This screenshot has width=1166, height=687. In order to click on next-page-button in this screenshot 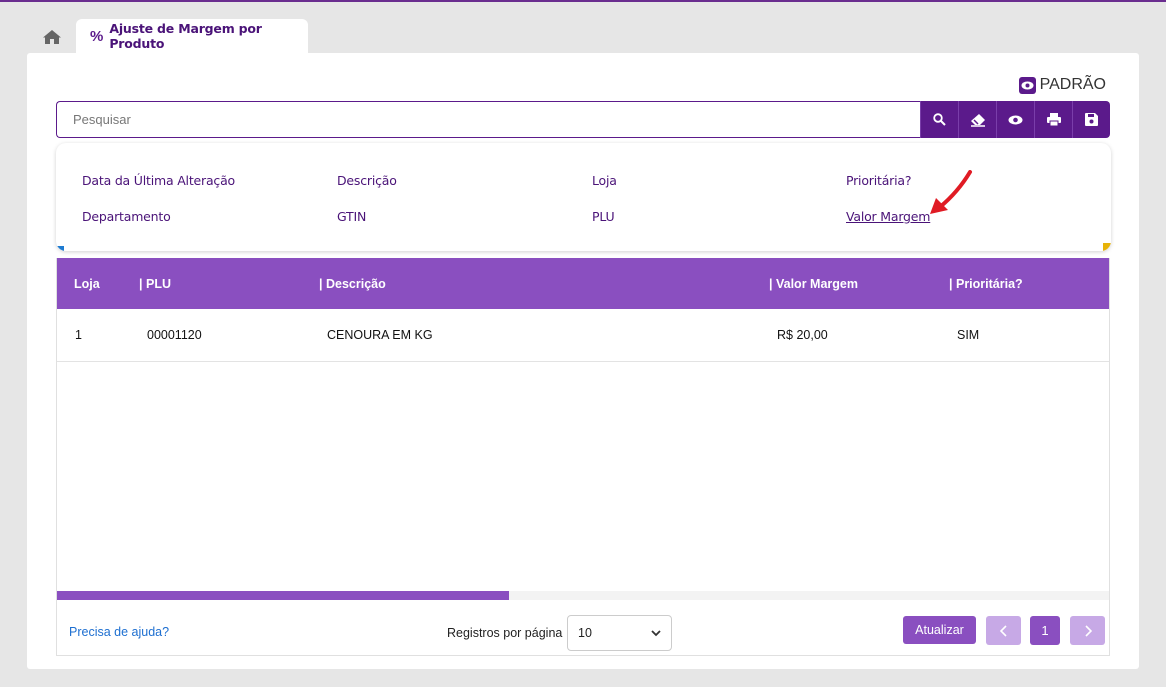, I will do `click(1087, 630)`.